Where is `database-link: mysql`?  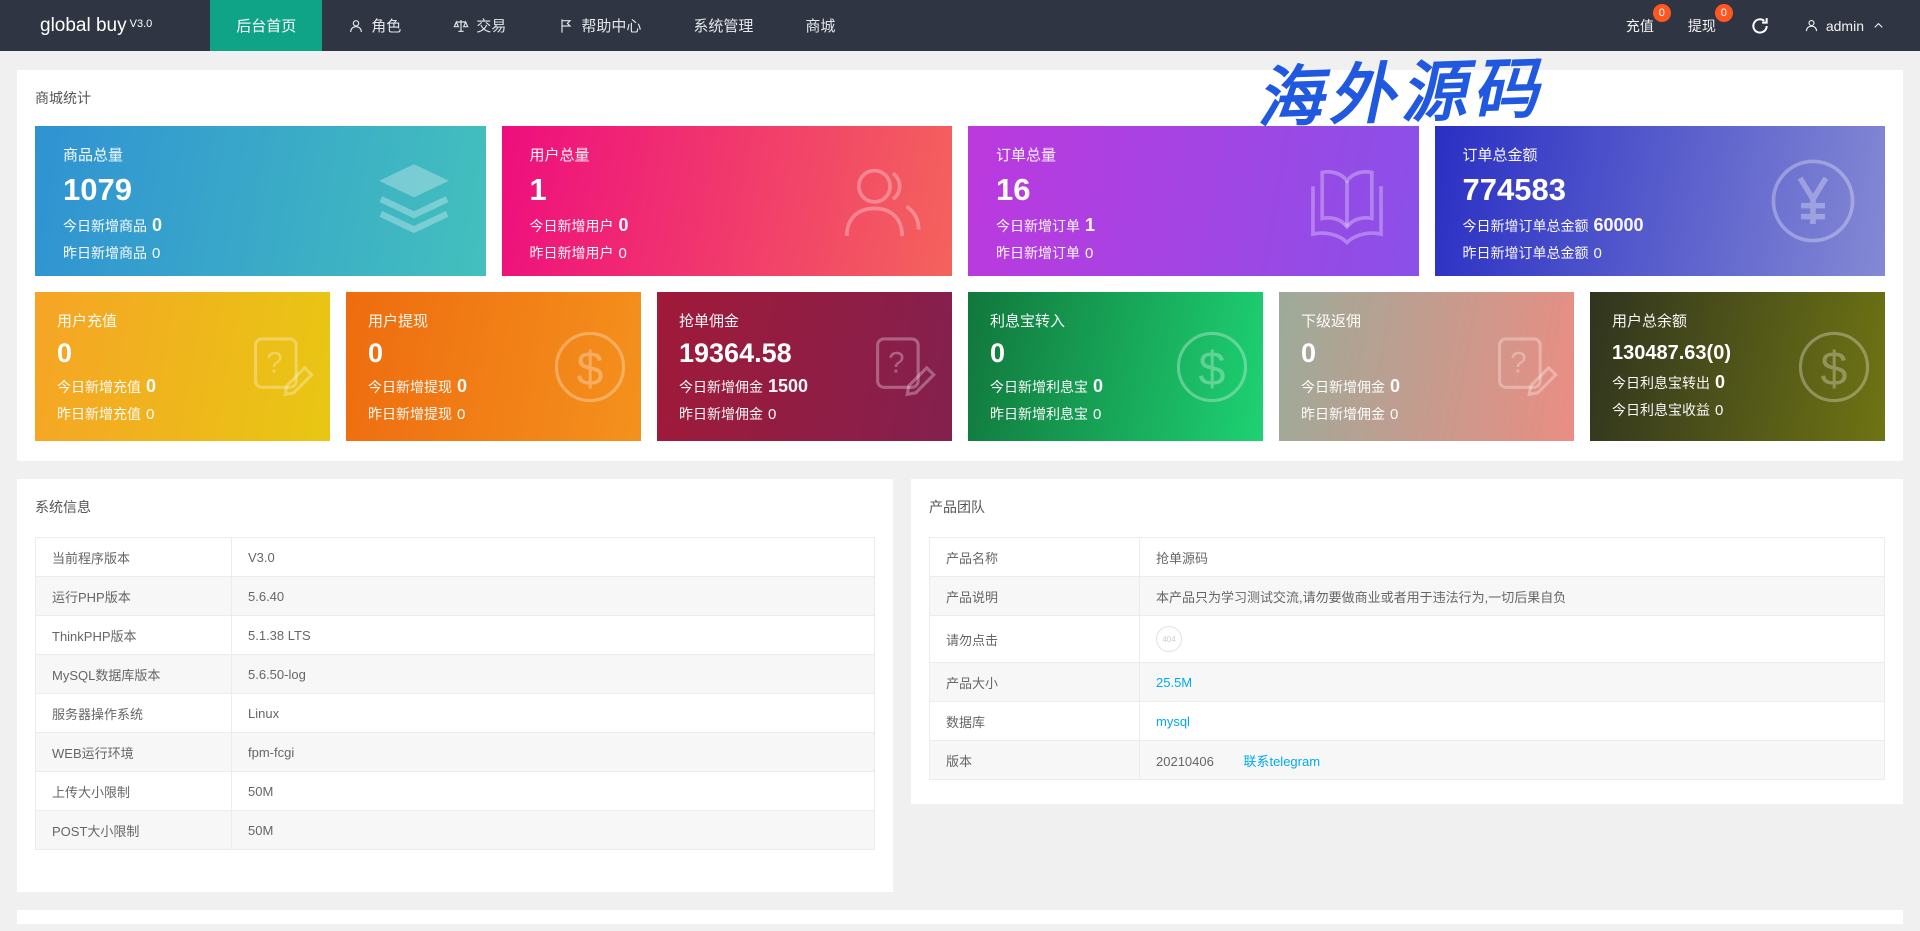 database-link: mysql is located at coordinates (1173, 721).